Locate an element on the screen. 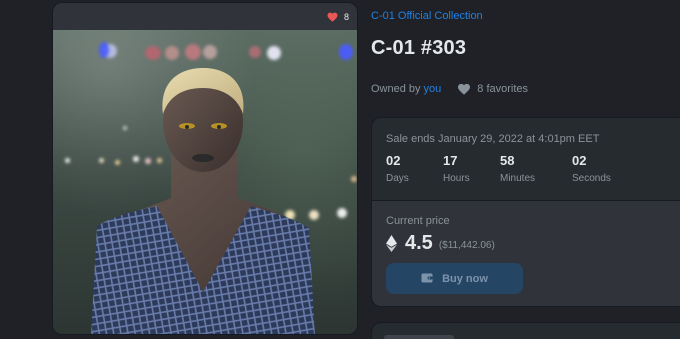 This screenshot has width=680, height=339. sale-ends-text: Sale ends January 29, 2022 at 4:01pm EET is located at coordinates (493, 139).